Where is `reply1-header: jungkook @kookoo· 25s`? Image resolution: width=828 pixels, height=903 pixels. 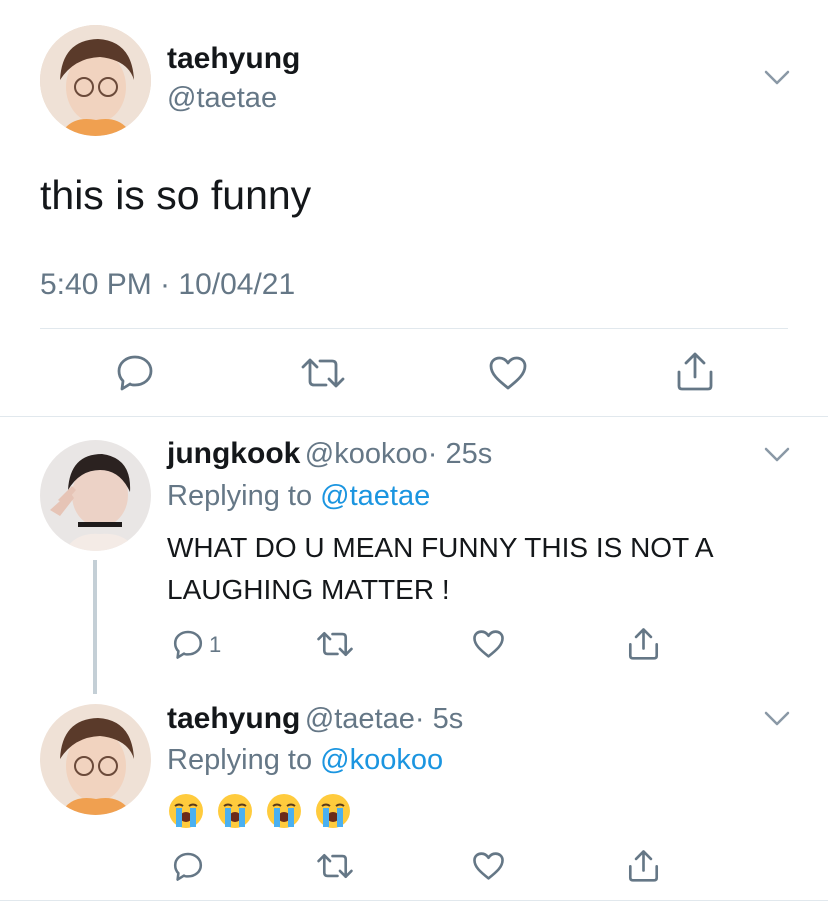
reply1-header: jungkook @kookoo· 25s is located at coordinates (329, 454).